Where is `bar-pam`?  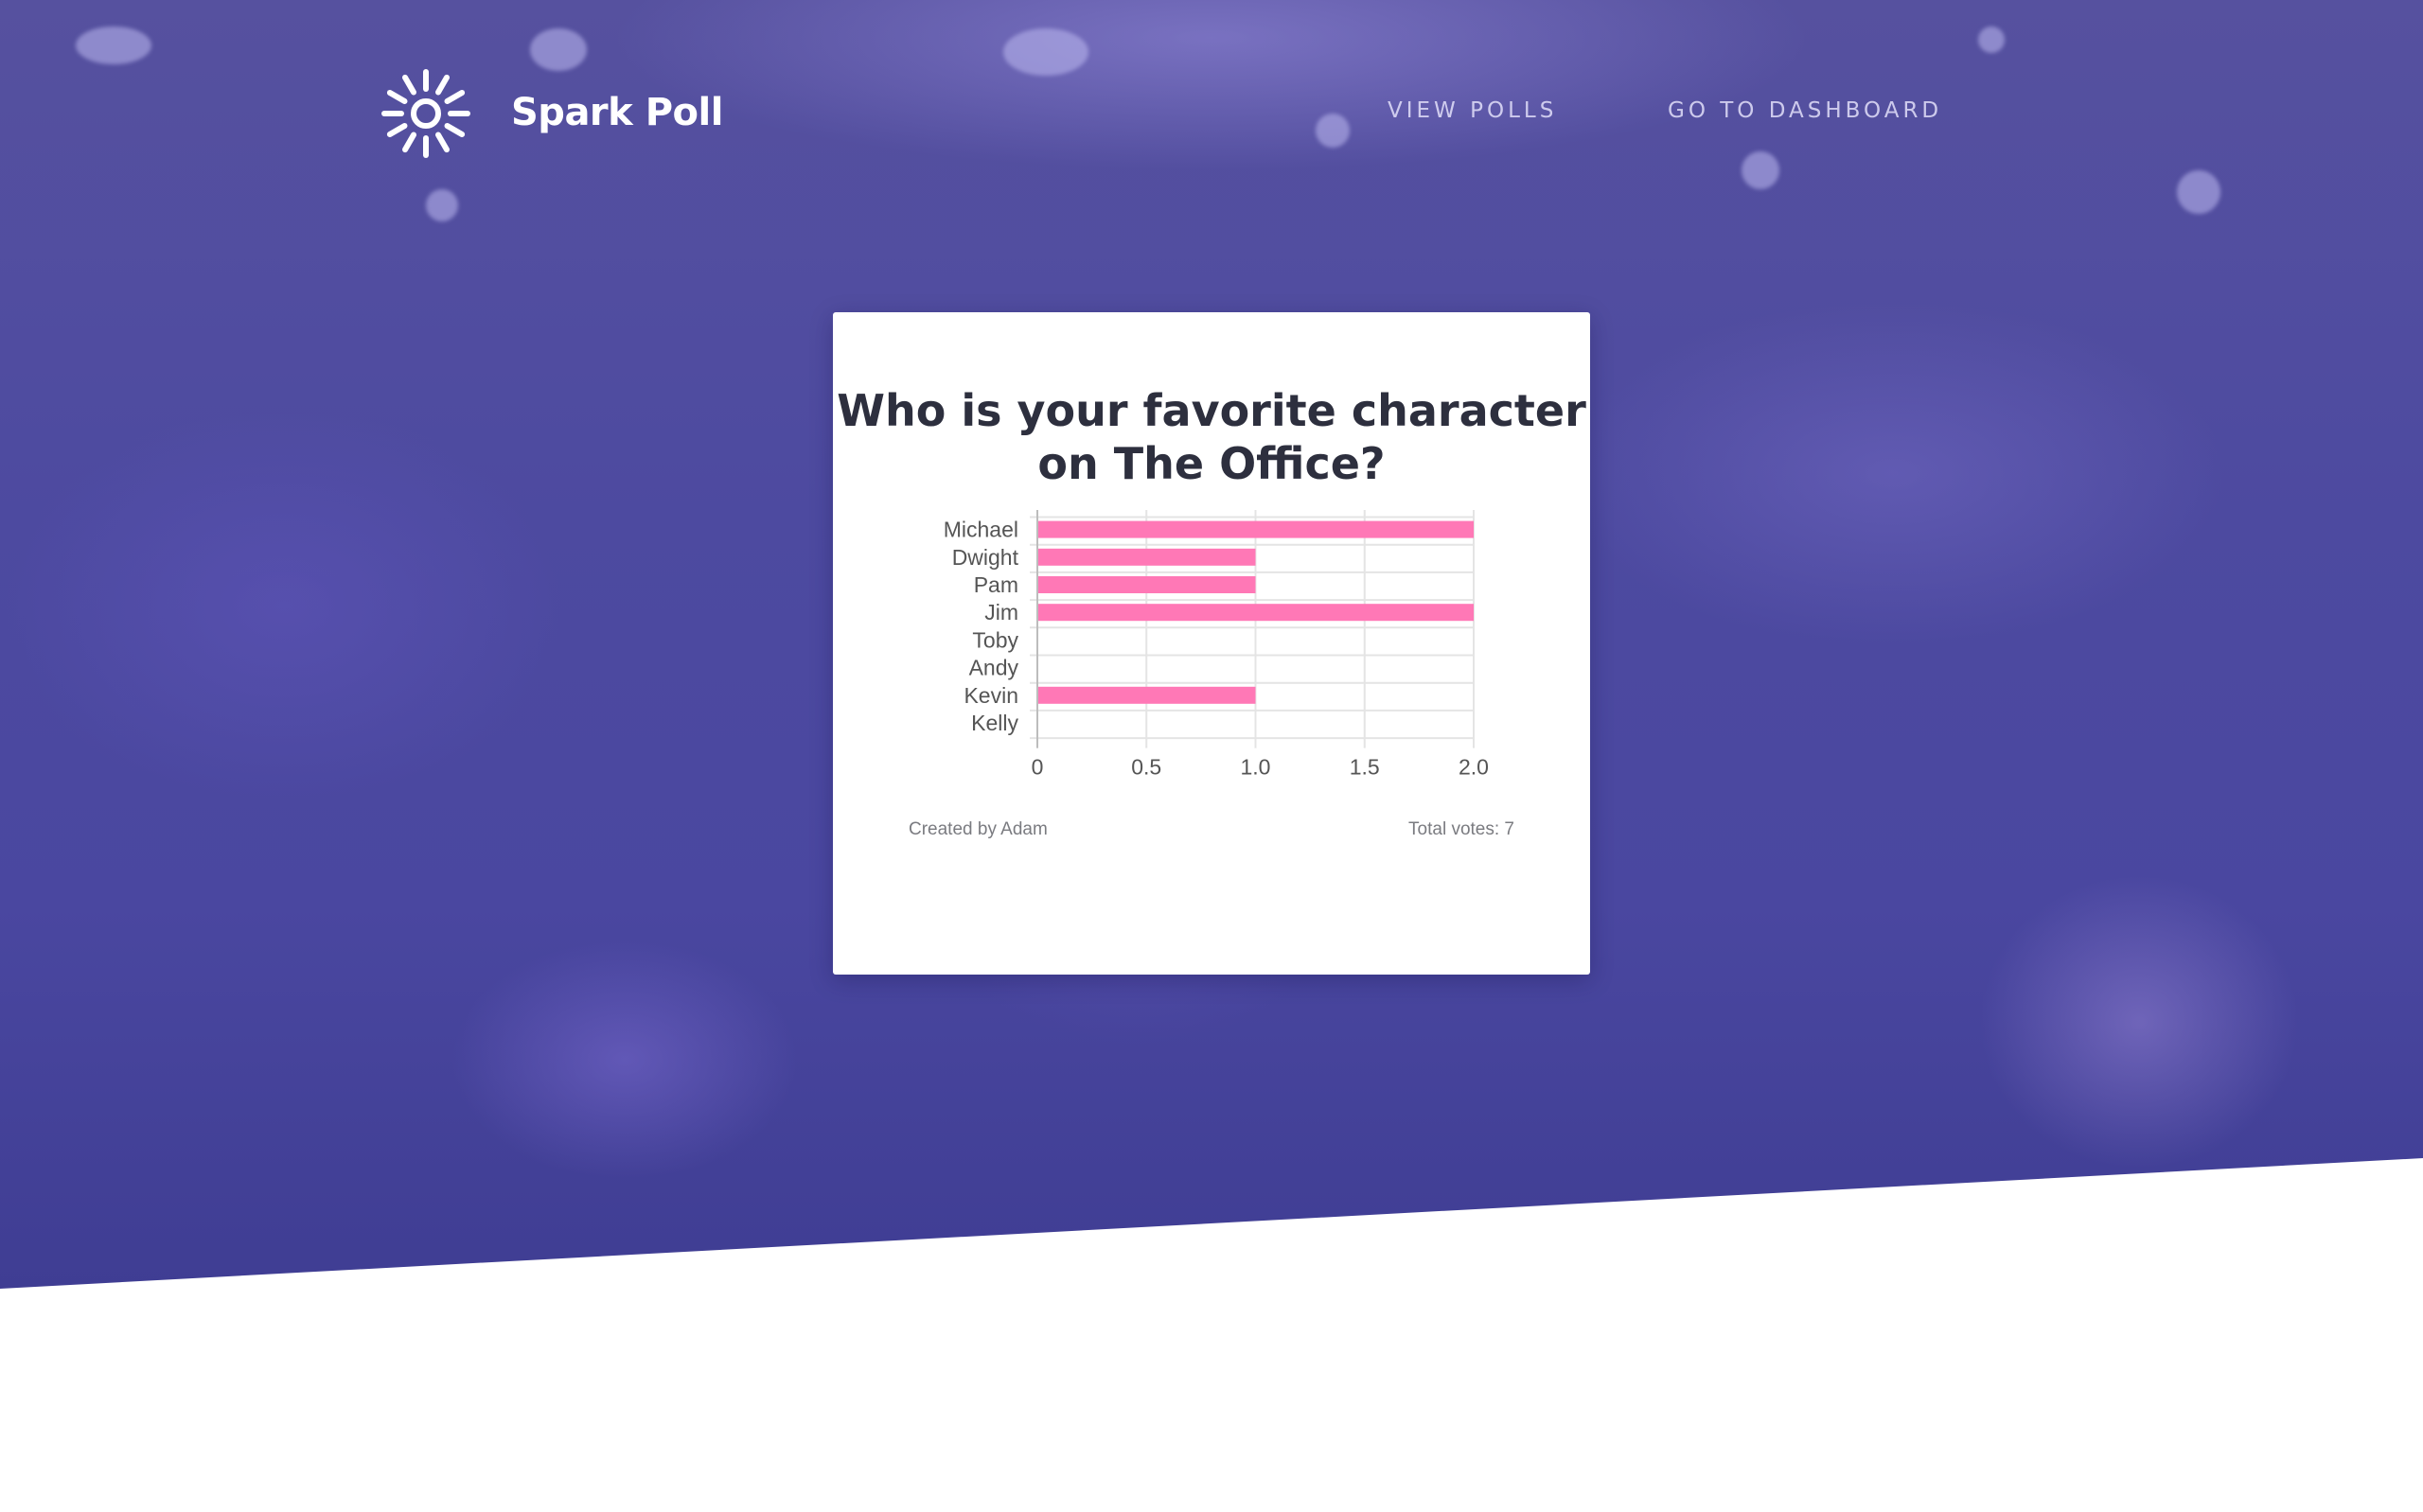
bar-pam is located at coordinates (1146, 584).